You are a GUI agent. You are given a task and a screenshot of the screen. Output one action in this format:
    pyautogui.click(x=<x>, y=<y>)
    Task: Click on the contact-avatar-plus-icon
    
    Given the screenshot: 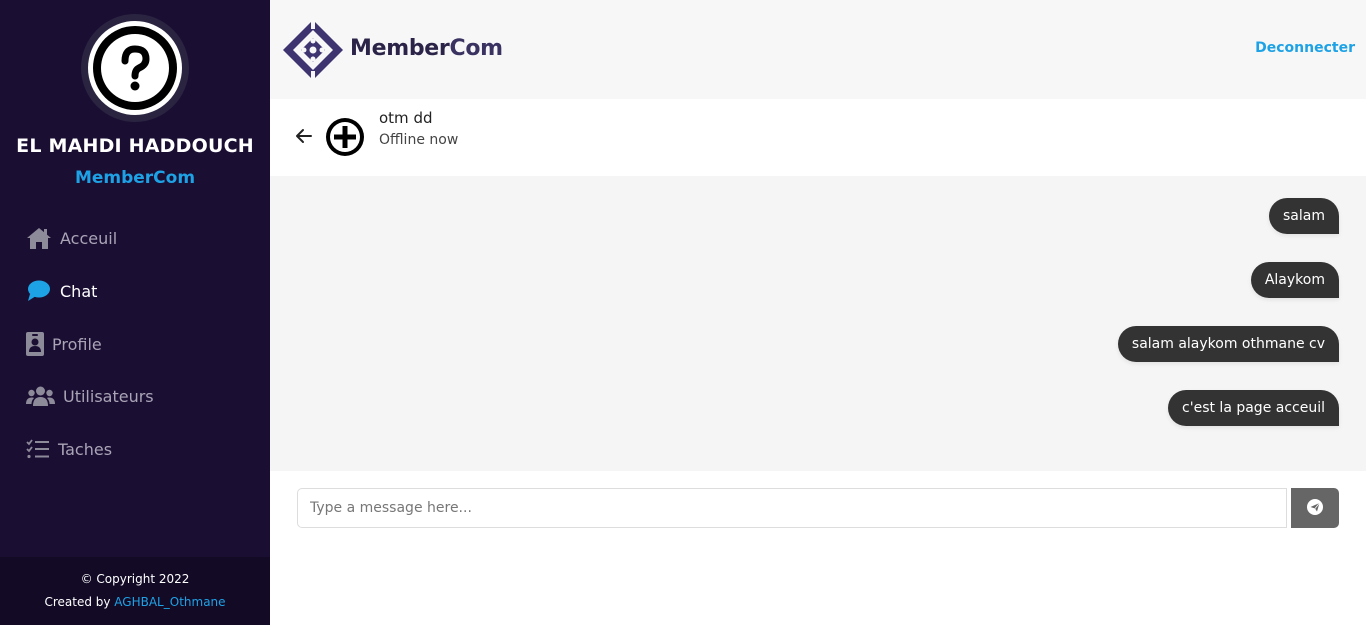 What is the action you would take?
    pyautogui.click(x=345, y=137)
    